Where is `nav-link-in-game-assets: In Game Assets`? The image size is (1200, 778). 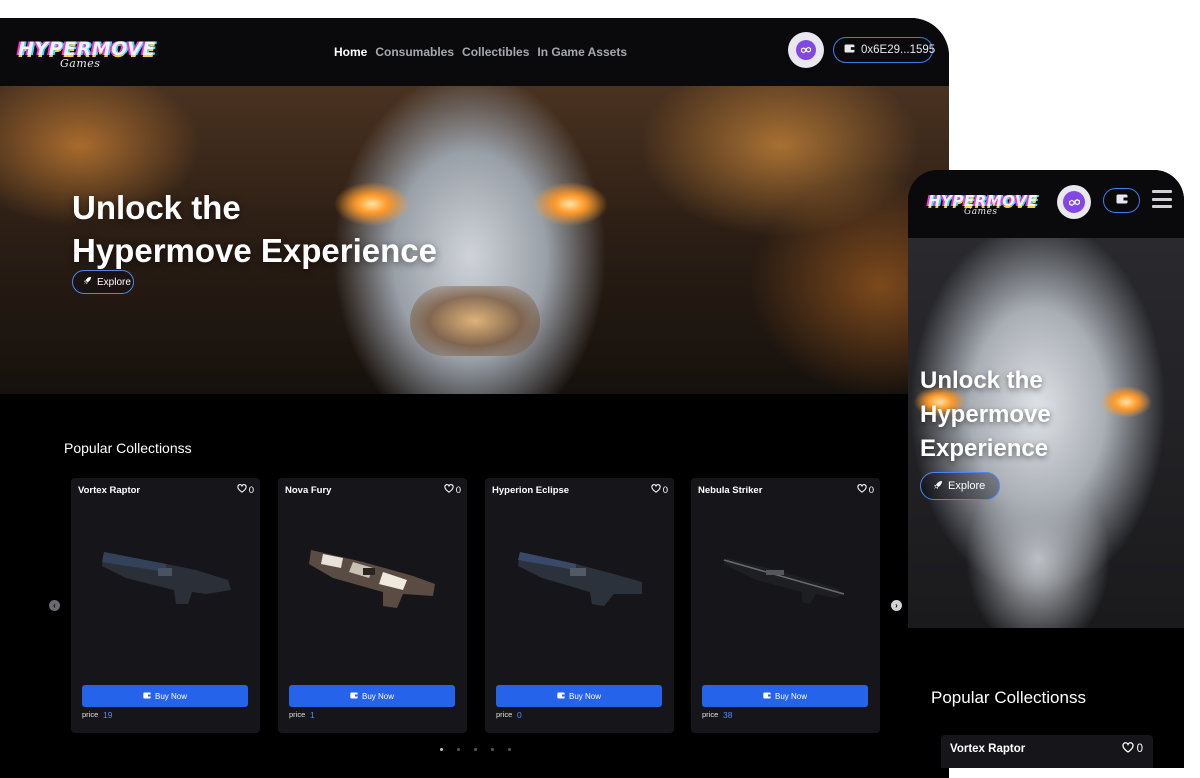
nav-link-in-game-assets: In Game Assets is located at coordinates (582, 52).